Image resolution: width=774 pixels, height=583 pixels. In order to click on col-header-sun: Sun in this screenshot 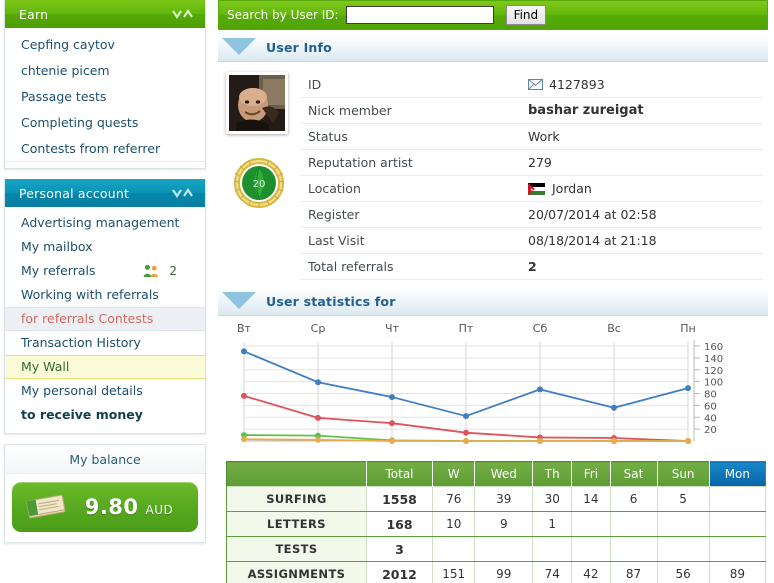, I will do `click(683, 474)`.